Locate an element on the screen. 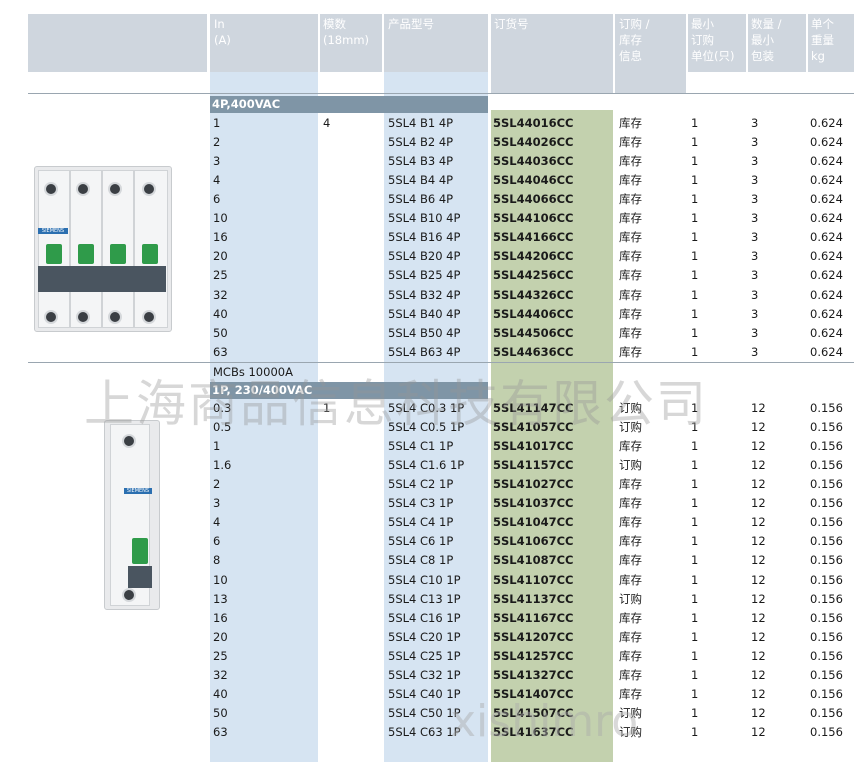 This screenshot has height=782, width=866. cell-in: 20 is located at coordinates (220, 256).